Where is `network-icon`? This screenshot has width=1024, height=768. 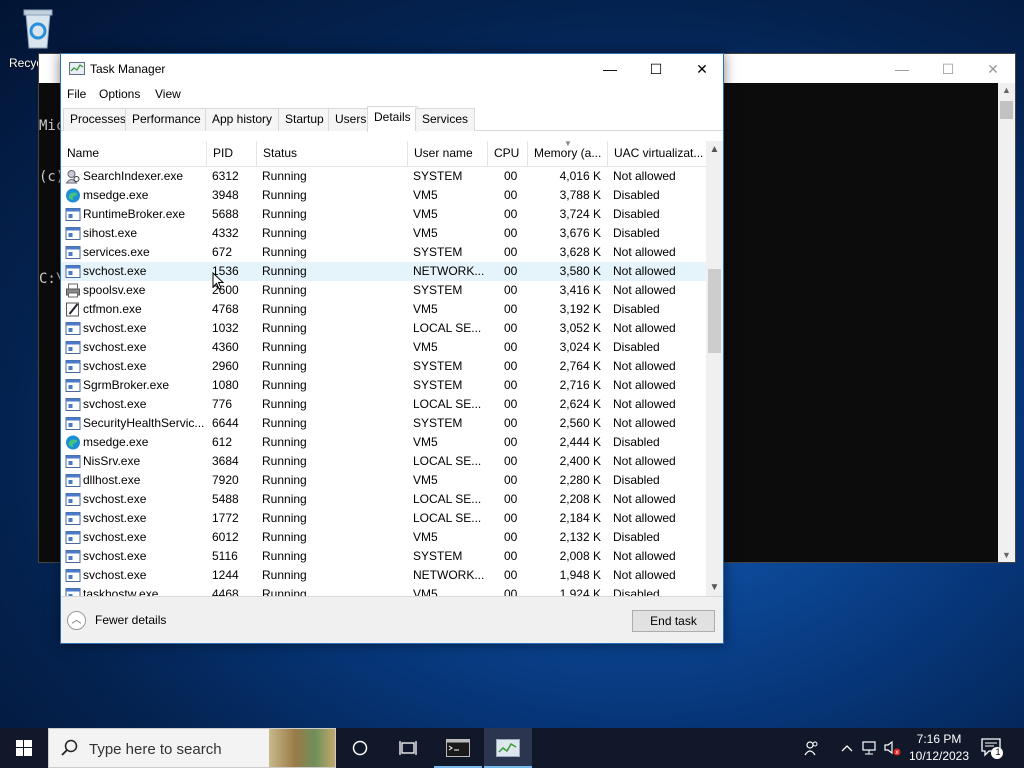
network-icon is located at coordinates (870, 748).